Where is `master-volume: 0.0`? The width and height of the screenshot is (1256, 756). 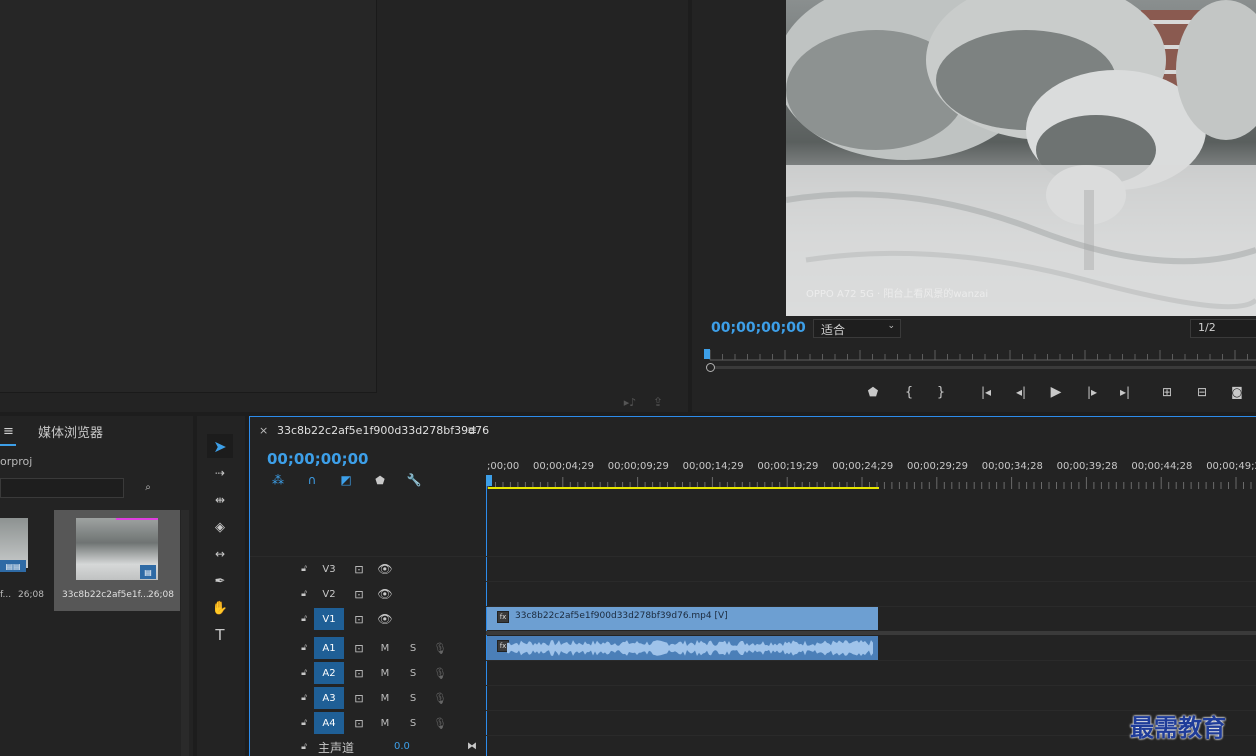
master-volume: 0.0 is located at coordinates (402, 746).